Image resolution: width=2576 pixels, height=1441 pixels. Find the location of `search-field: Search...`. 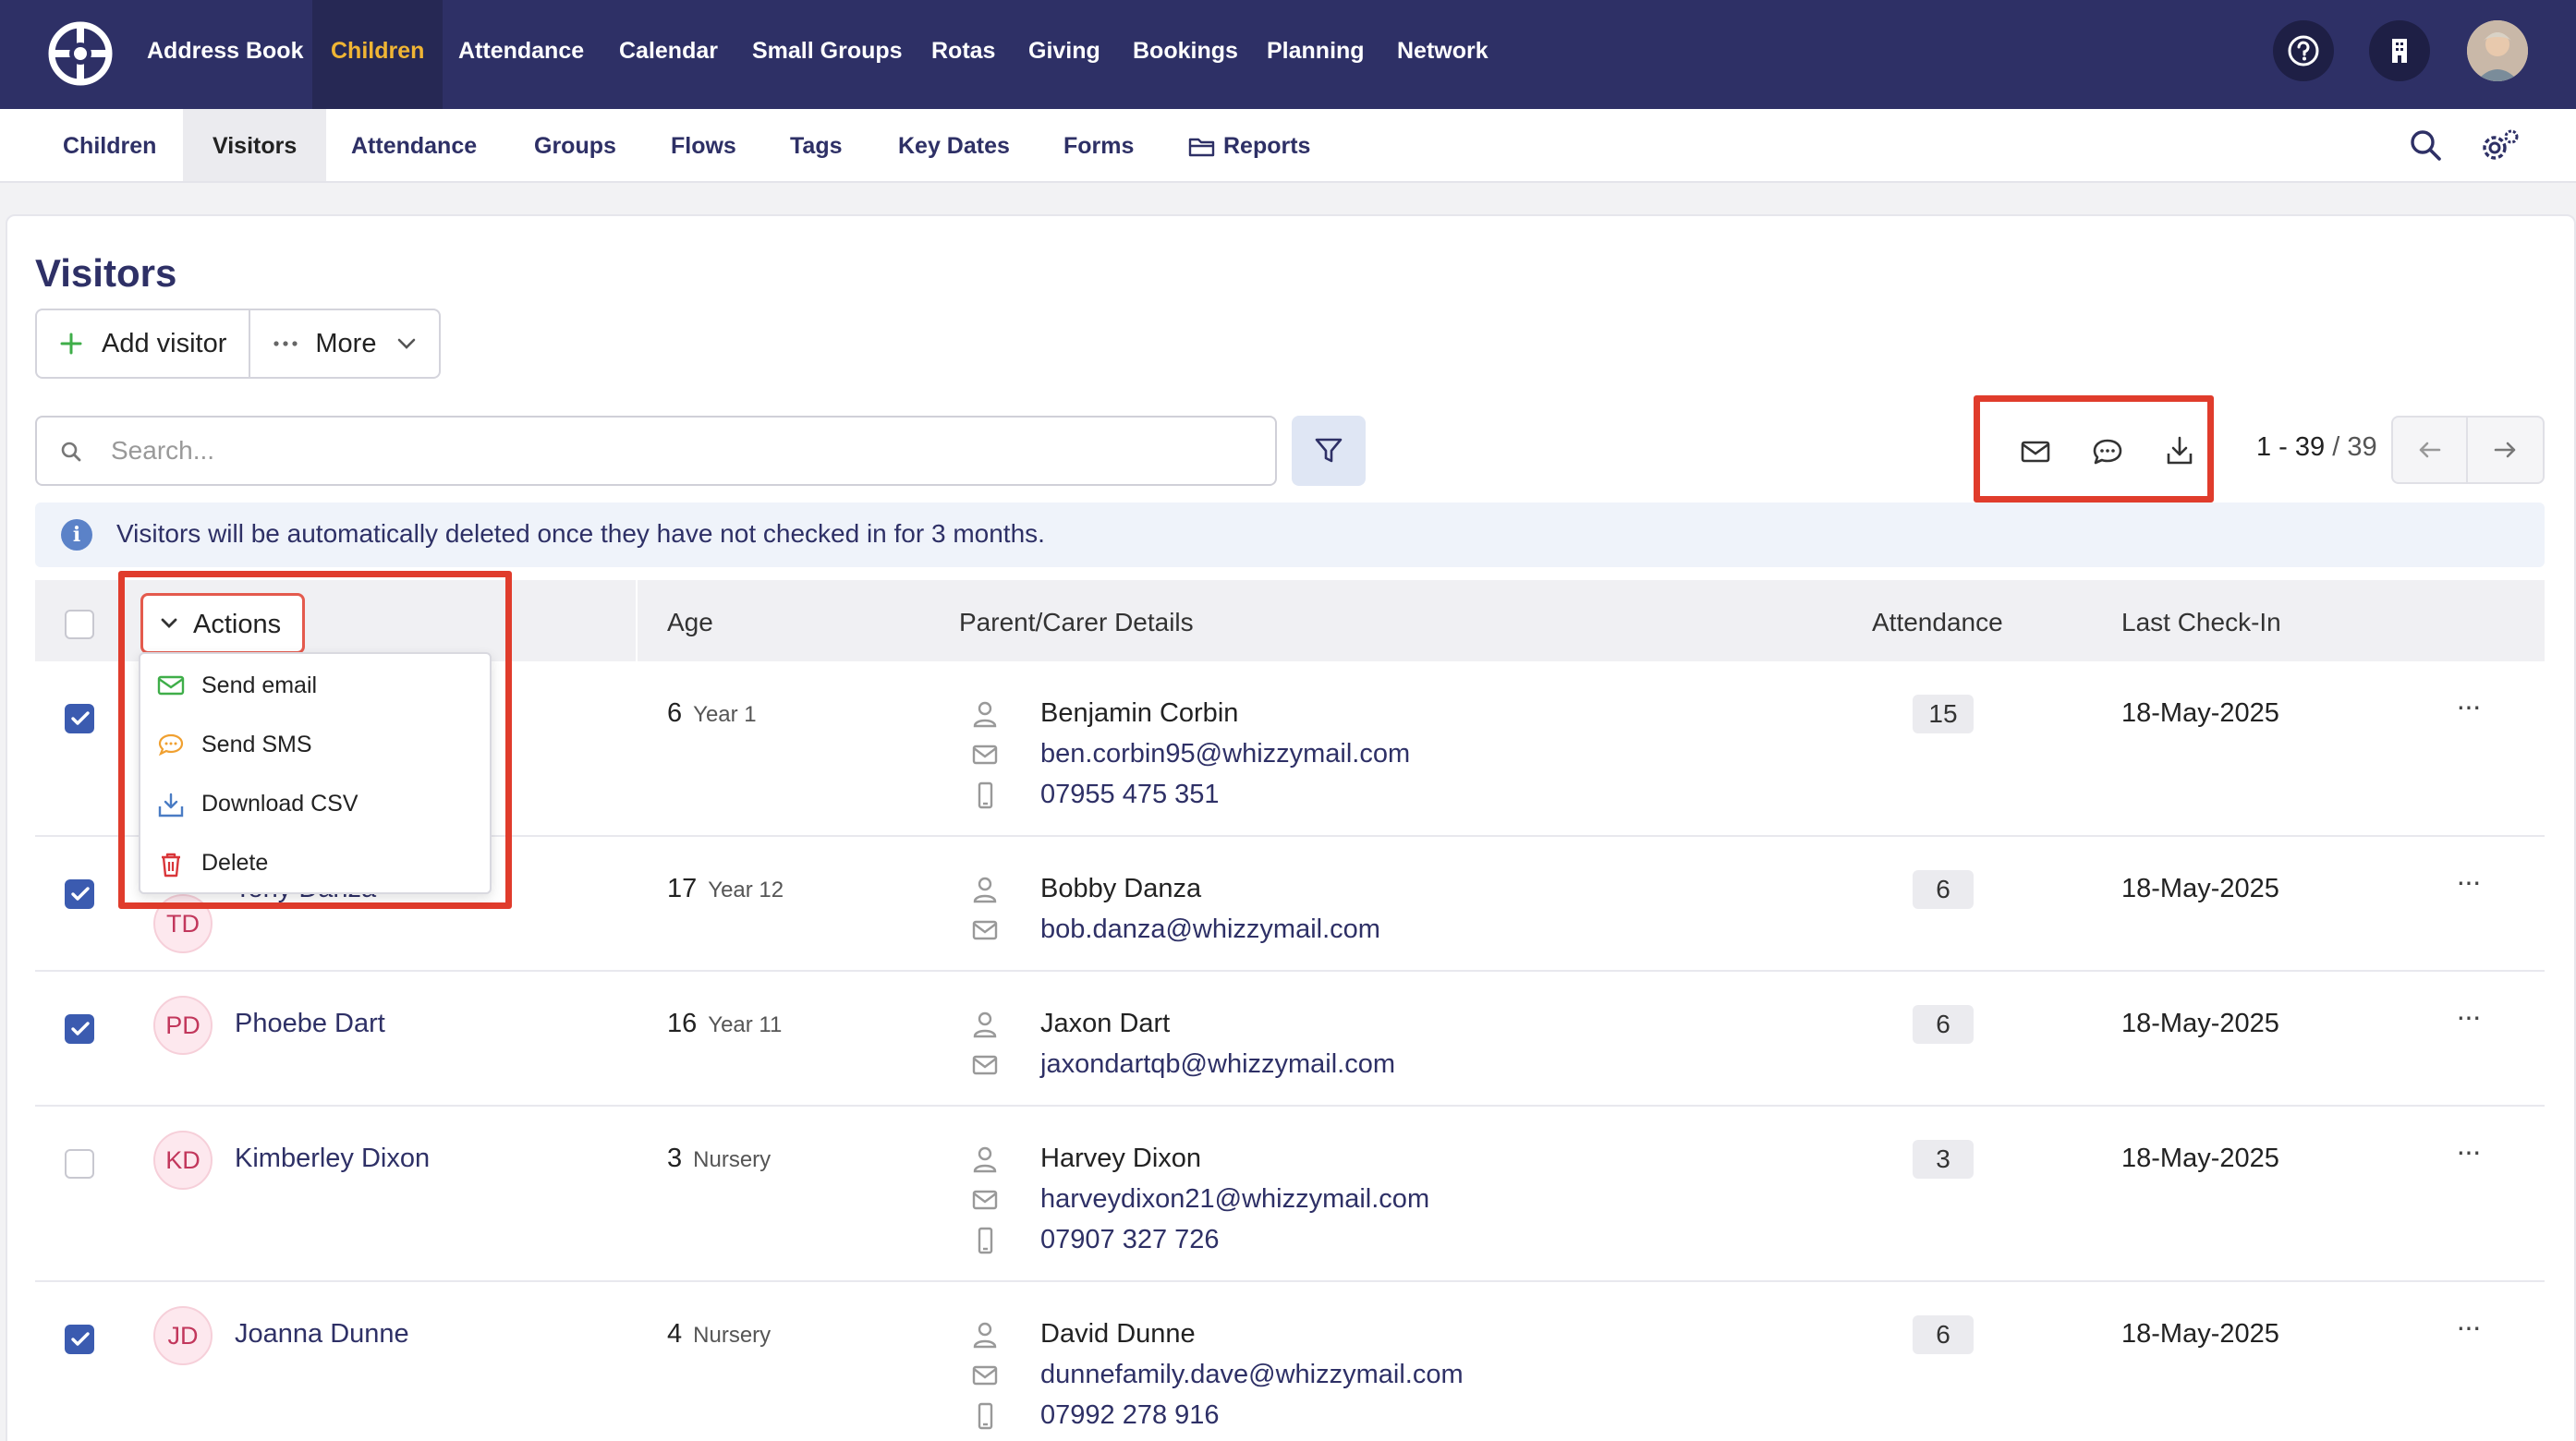

search-field: Search... is located at coordinates (656, 451).